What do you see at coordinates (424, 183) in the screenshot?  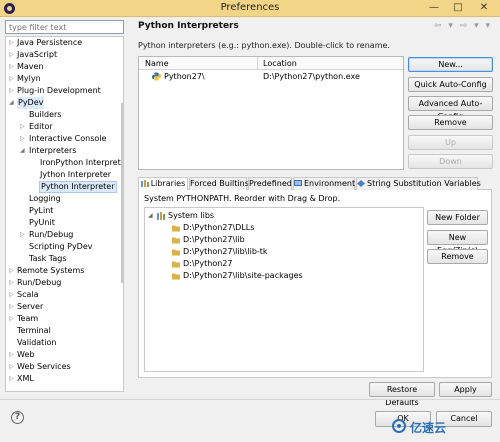 I see `tab-label: String Substitution Variables` at bounding box center [424, 183].